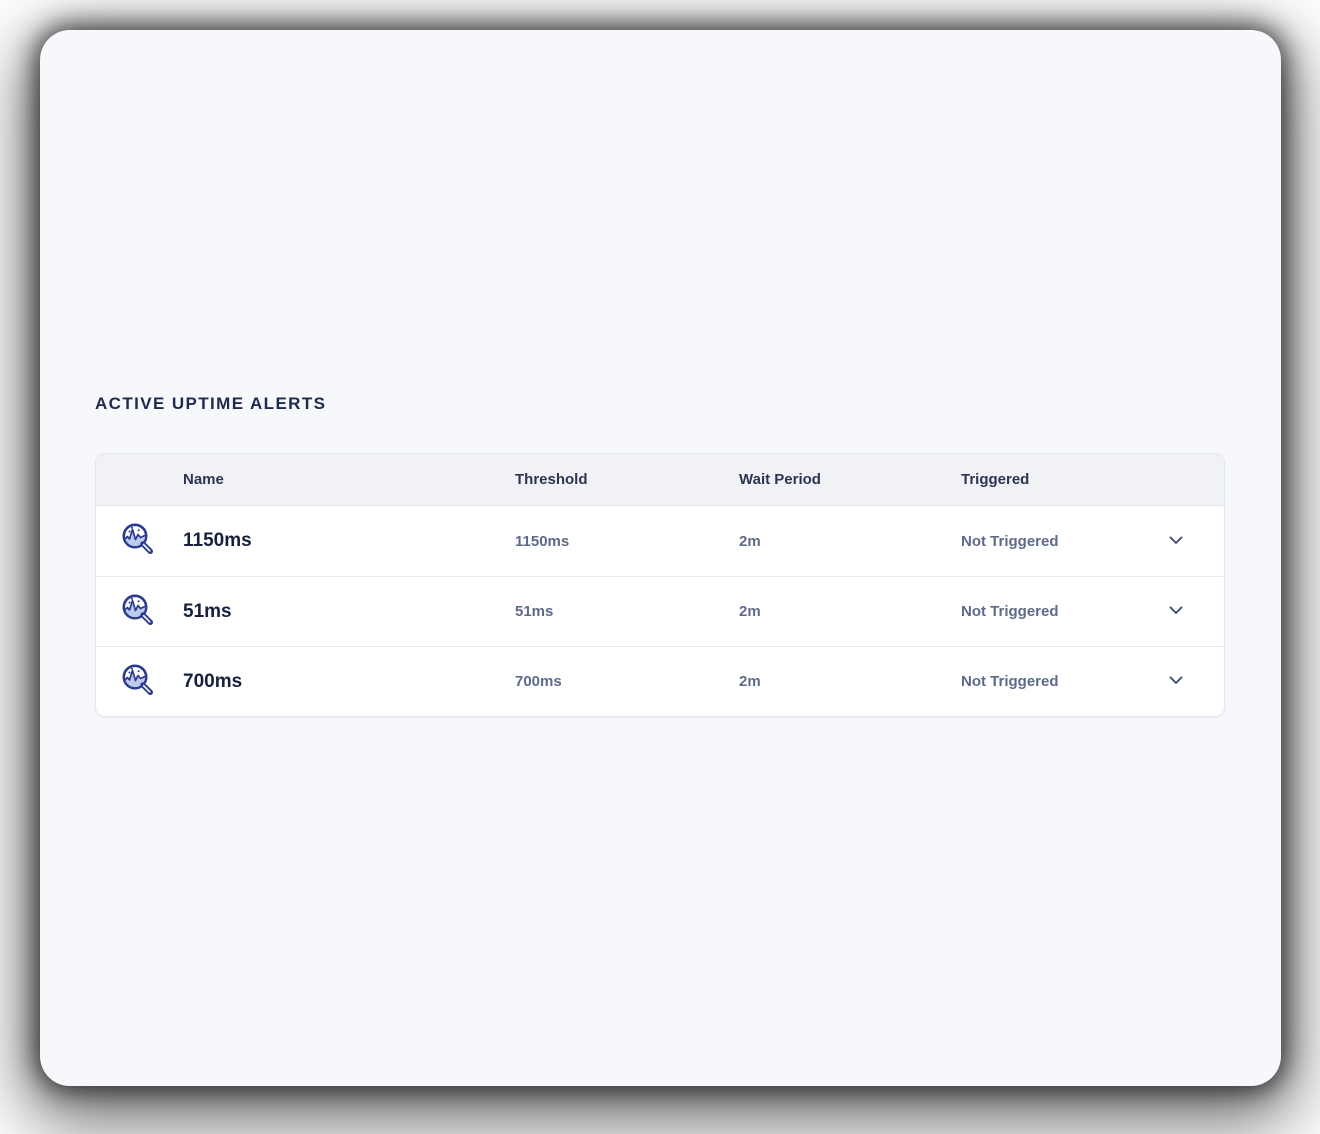 The height and width of the screenshot is (1134, 1320). What do you see at coordinates (213, 681) in the screenshot?
I see `alert-name: 700ms` at bounding box center [213, 681].